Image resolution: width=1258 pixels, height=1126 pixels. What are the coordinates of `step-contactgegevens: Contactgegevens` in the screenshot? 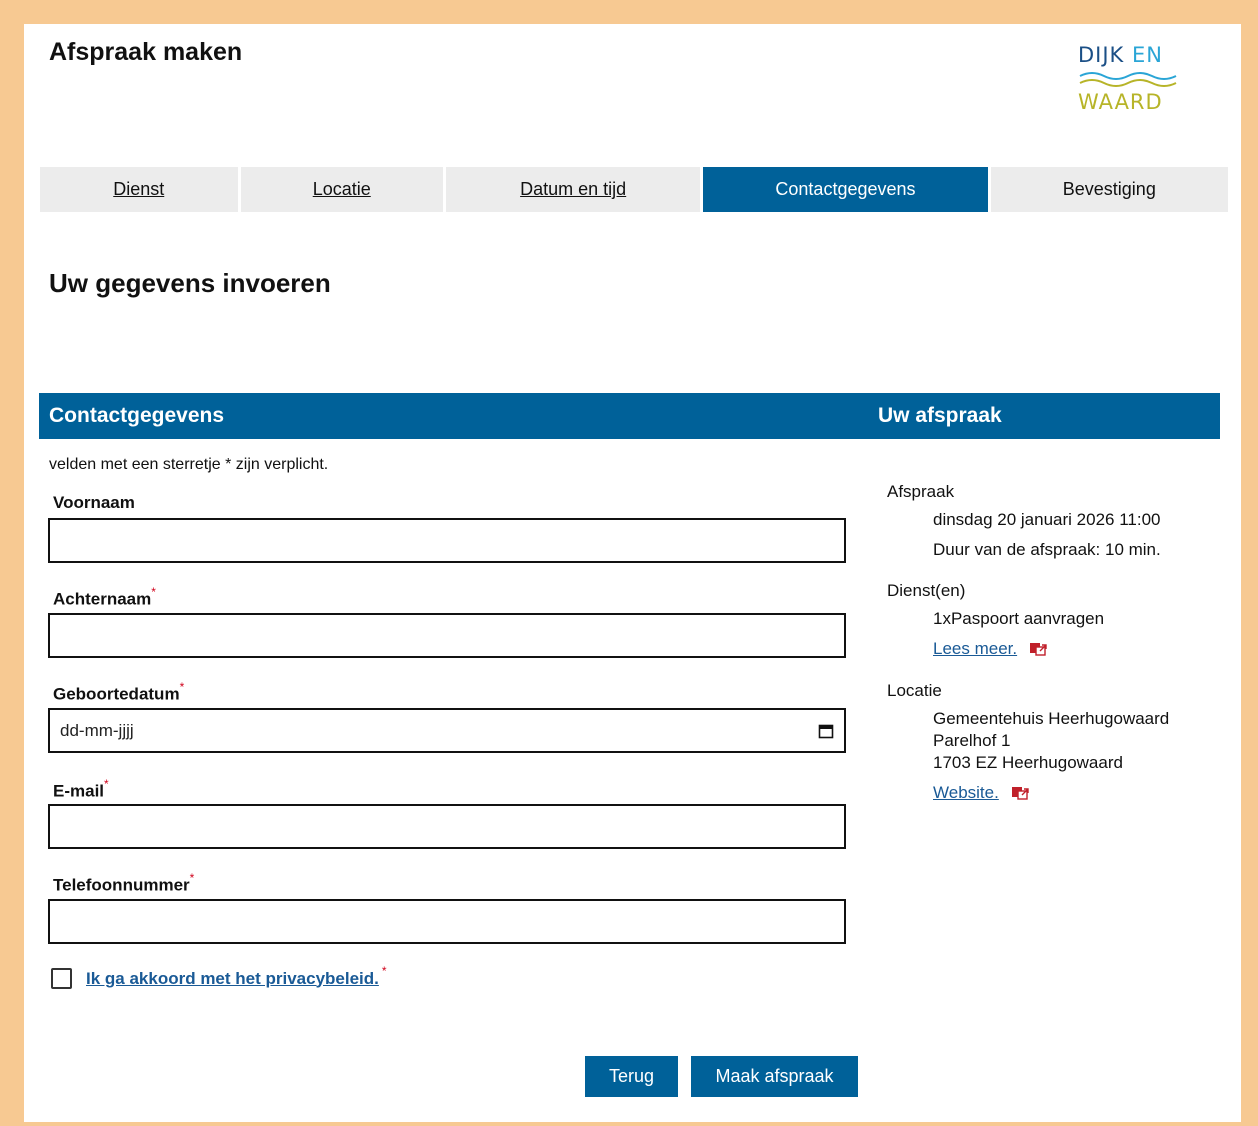 It's located at (845, 189).